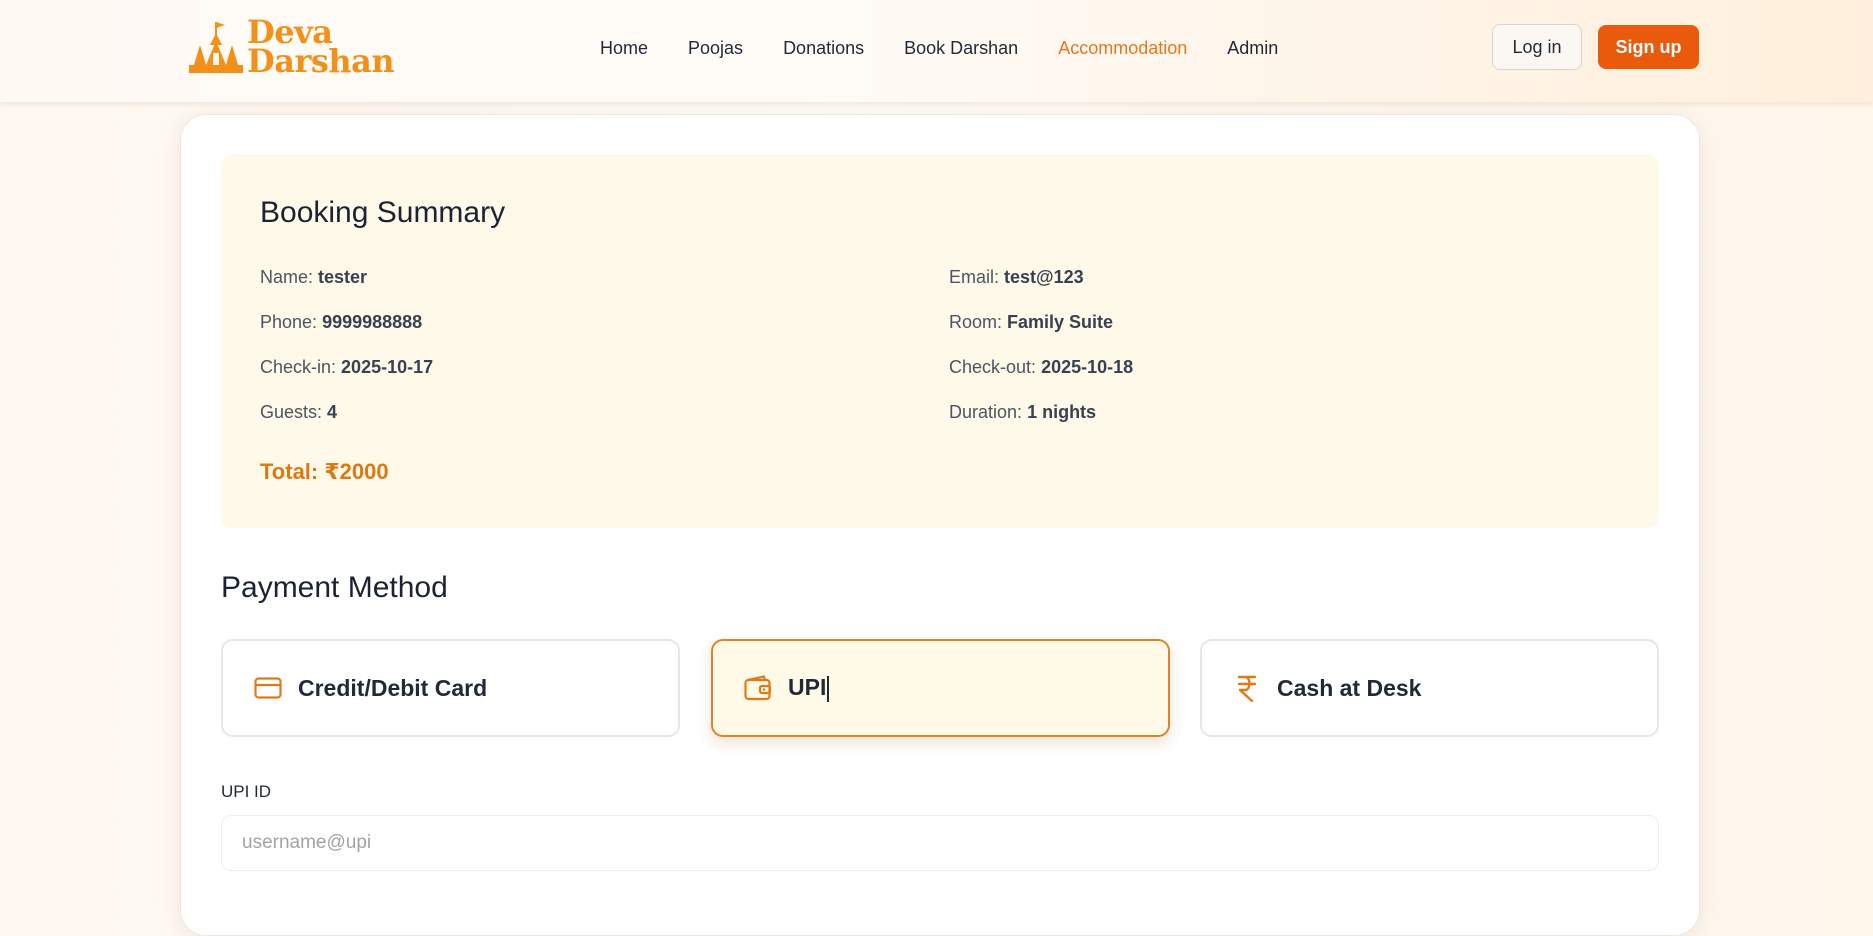 The height and width of the screenshot is (936, 1873). Describe the element at coordinates (1247, 688) in the screenshot. I see `rupee-icon` at that location.